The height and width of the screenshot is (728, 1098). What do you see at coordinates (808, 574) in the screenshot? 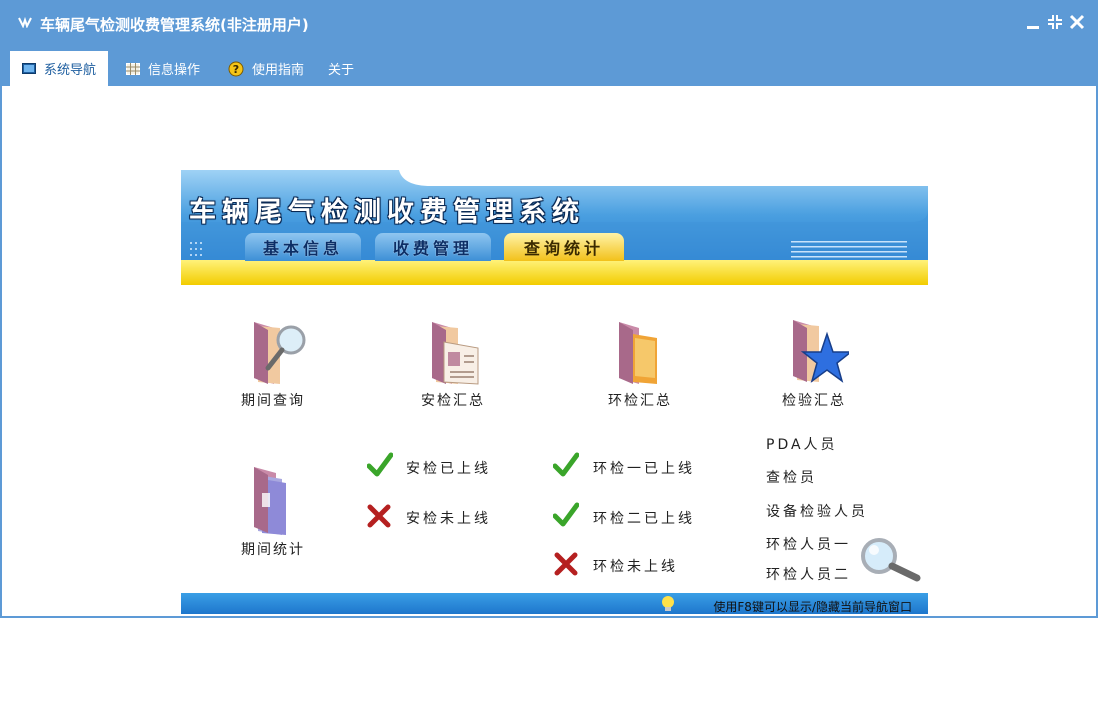
I see `personnel-env-inspector-2: 环检人员二` at bounding box center [808, 574].